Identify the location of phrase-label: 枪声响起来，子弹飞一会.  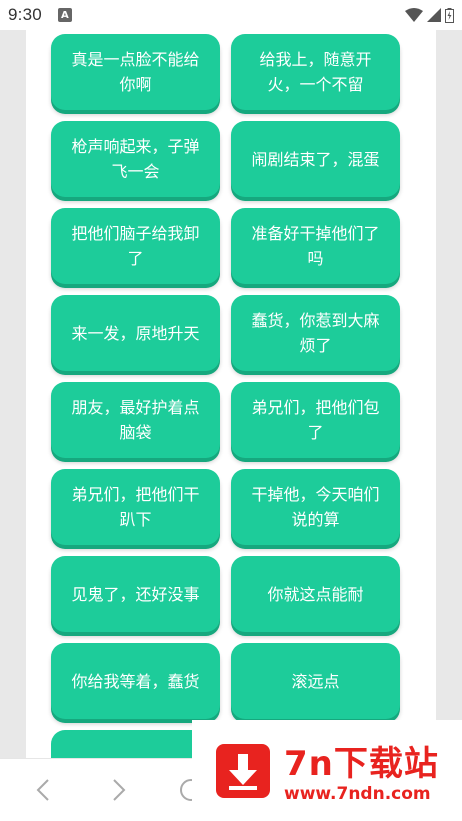
(135, 159).